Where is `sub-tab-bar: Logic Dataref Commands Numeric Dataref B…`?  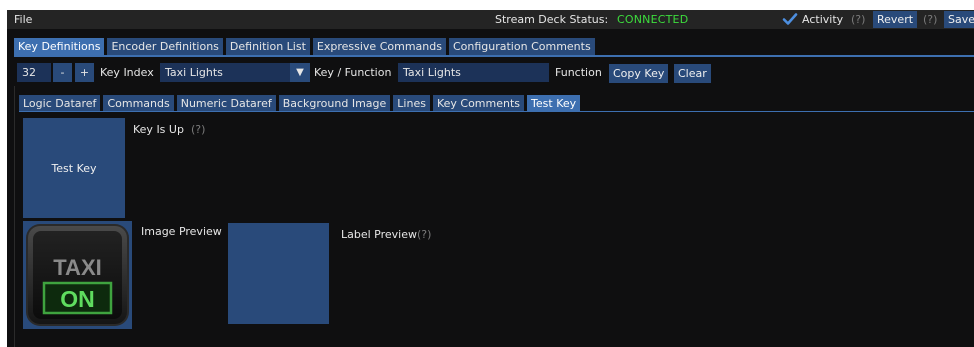
sub-tab-bar: Logic Dataref Commands Numeric Dataref B… is located at coordinates (301, 103).